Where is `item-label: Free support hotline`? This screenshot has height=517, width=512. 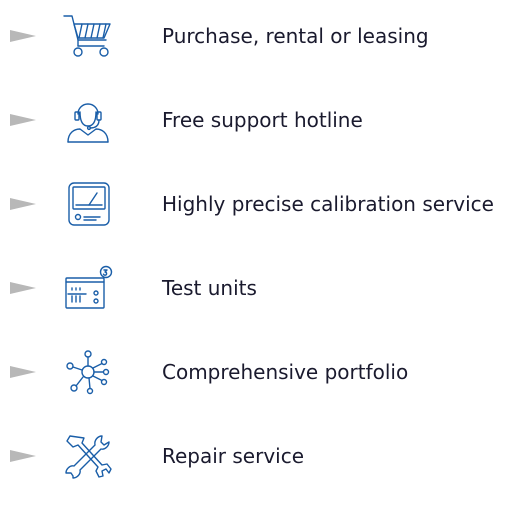 item-label: Free support hotline is located at coordinates (262, 120).